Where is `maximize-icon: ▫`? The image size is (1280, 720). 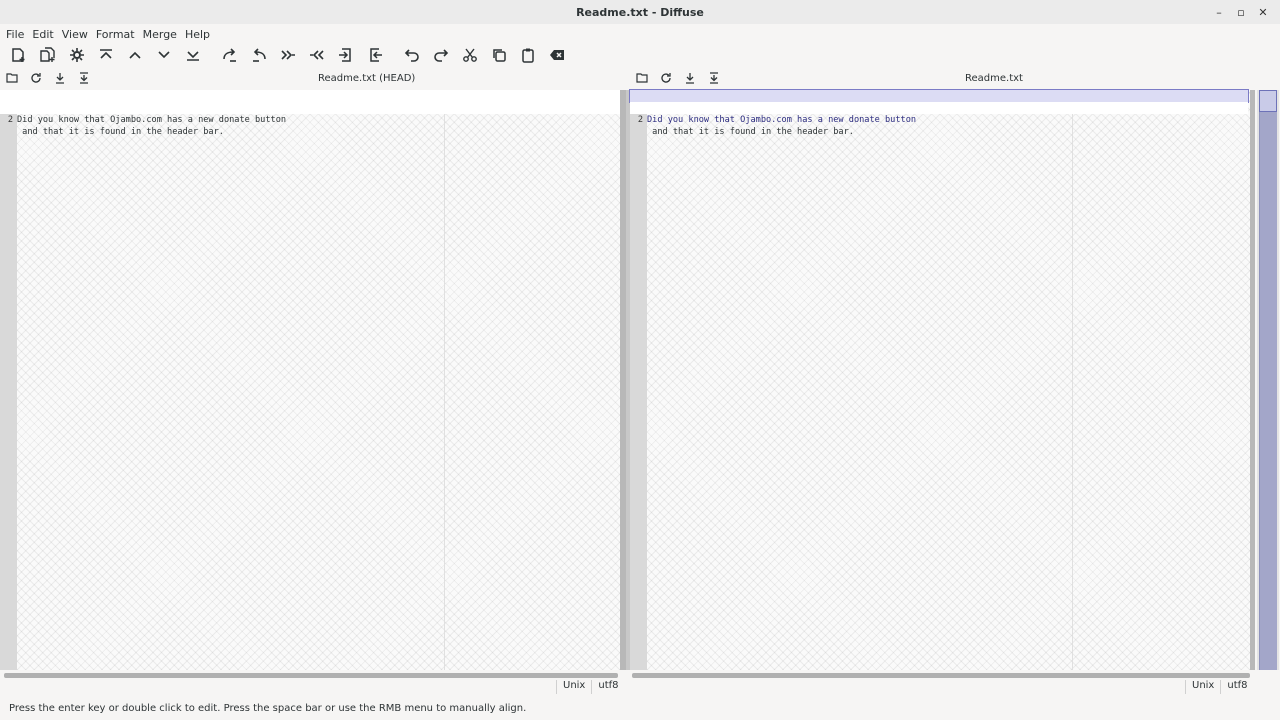 maximize-icon: ▫ is located at coordinates (1241, 12).